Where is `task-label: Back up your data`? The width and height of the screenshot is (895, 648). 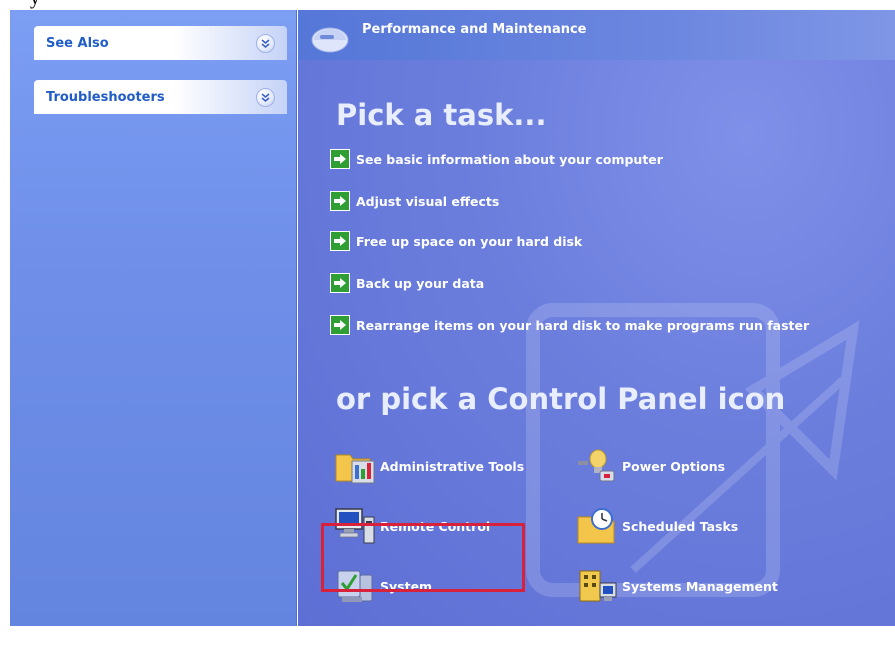
task-label: Back up your data is located at coordinates (420, 283).